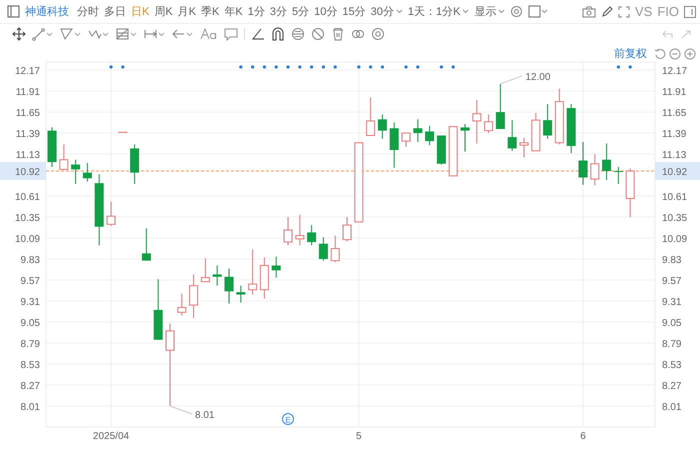 This screenshot has width=700, height=449. I want to click on period-tab: 分时, so click(88, 11).